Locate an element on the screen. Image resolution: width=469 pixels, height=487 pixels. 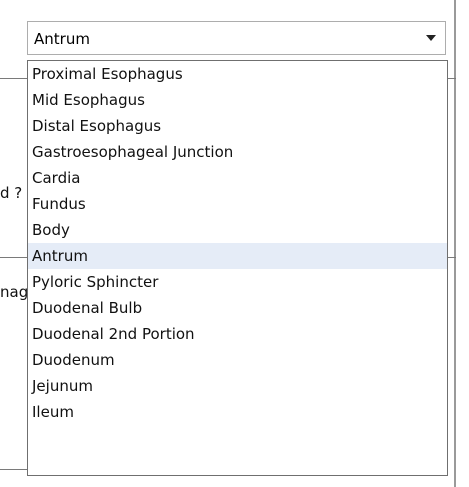
dropdown-option: Body is located at coordinates (237, 230).